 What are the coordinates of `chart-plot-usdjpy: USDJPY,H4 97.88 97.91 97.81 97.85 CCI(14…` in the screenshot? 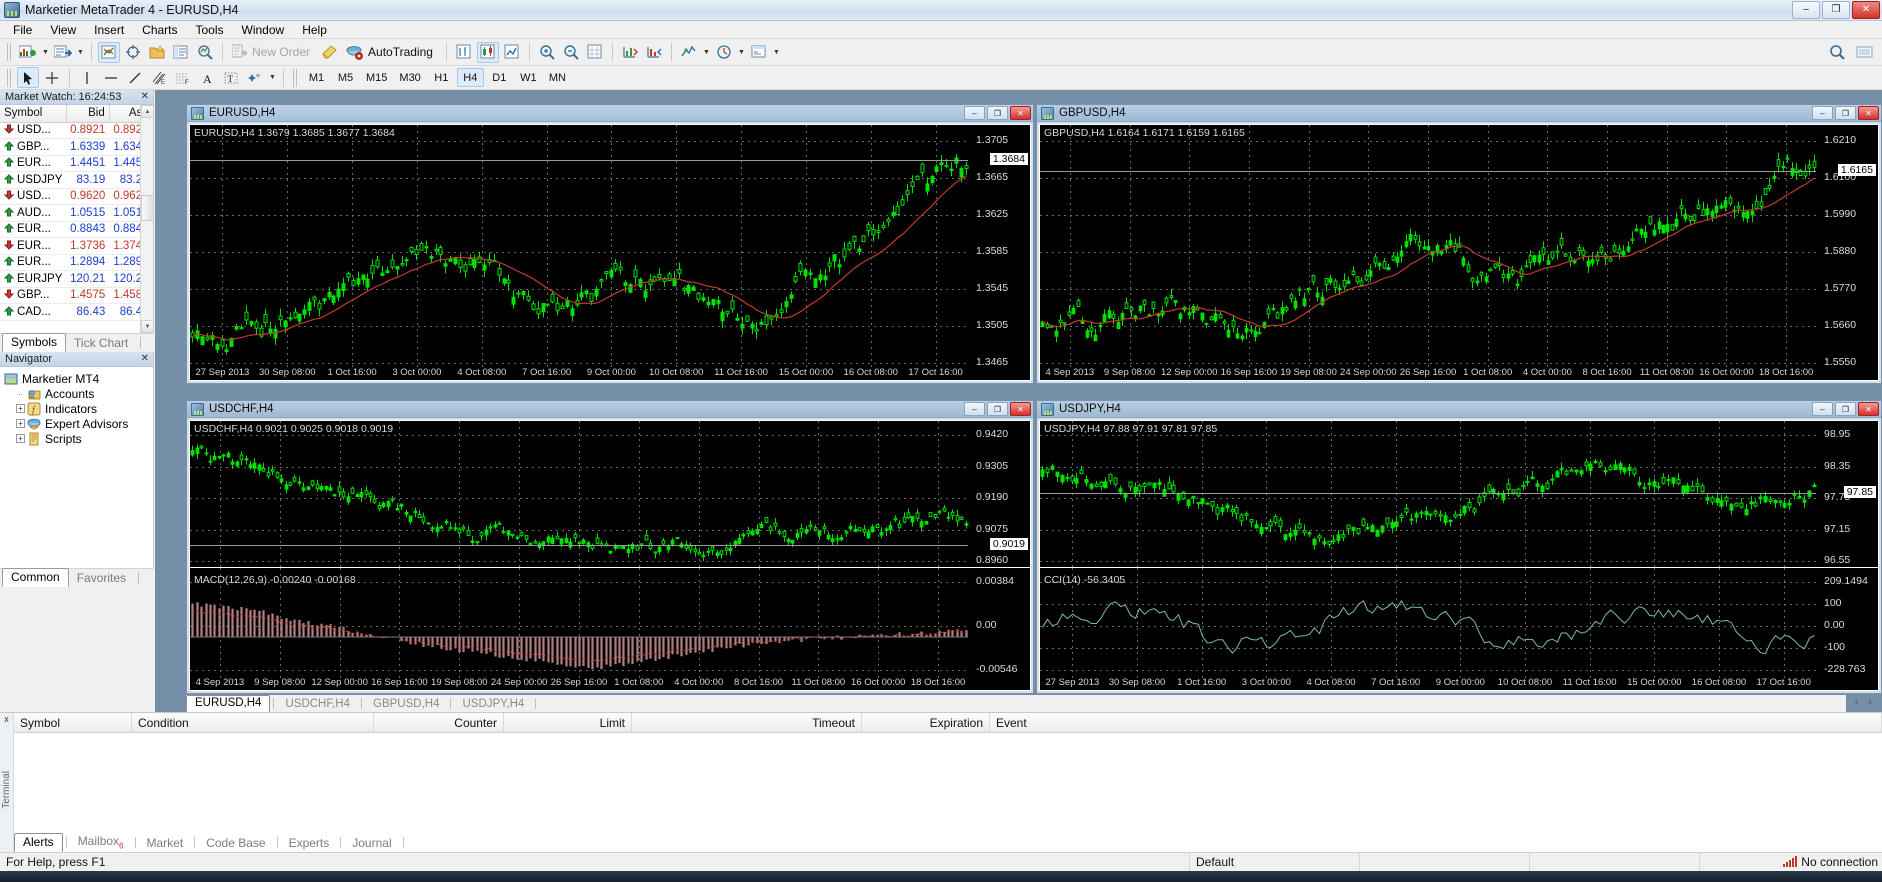 It's located at (1459, 555).